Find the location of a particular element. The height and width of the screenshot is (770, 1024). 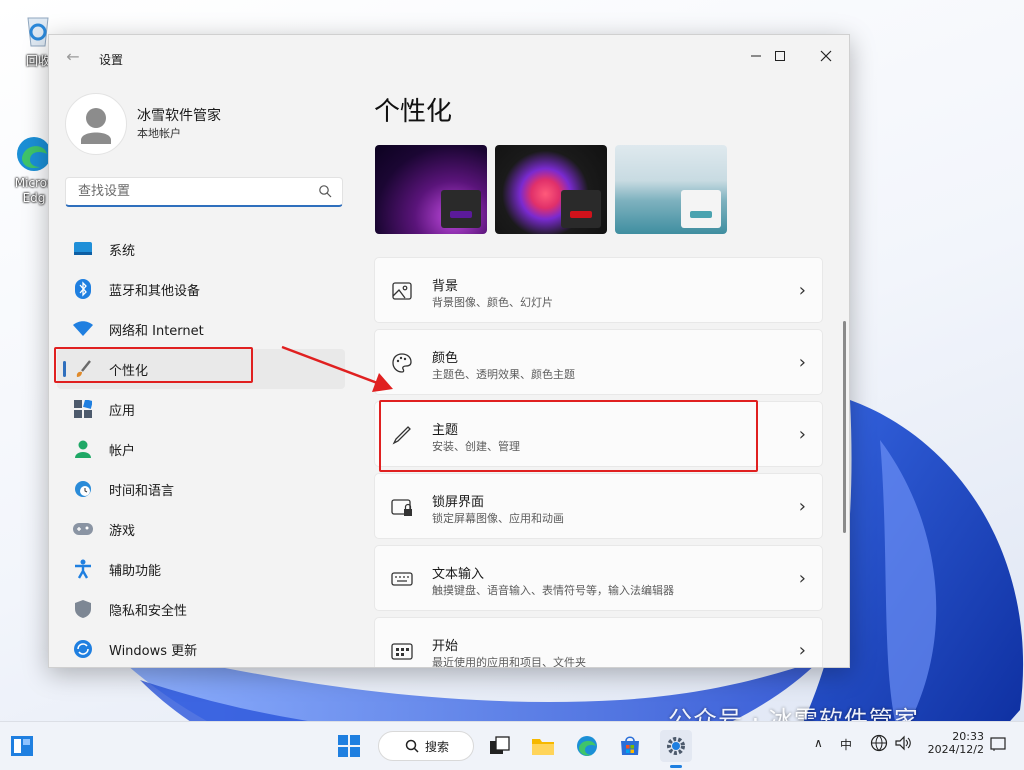

running-indicator is located at coordinates (676, 766).